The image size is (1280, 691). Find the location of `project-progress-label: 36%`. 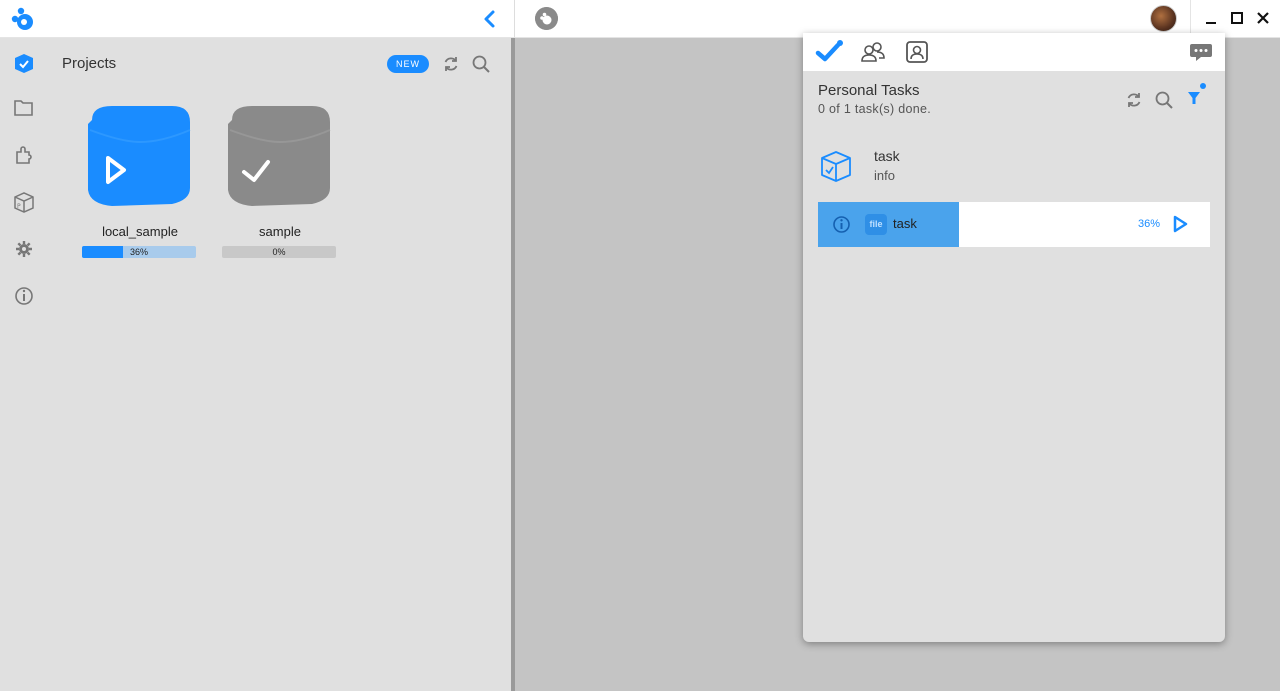

project-progress-label: 36% is located at coordinates (138, 252).